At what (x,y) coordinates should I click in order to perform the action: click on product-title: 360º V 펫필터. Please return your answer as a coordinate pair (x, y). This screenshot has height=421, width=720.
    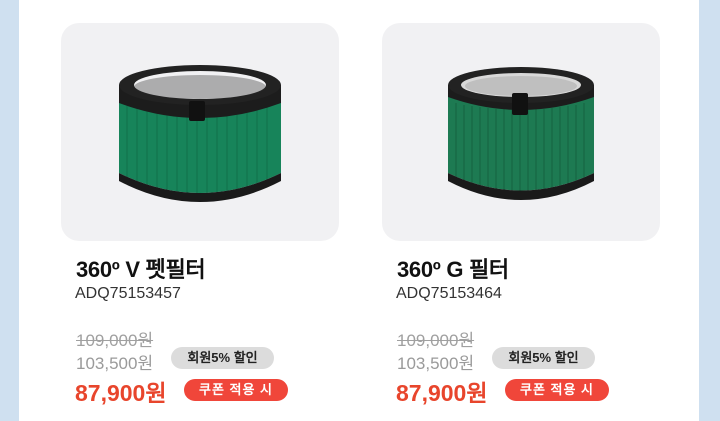
    Looking at the image, I should click on (141, 268).